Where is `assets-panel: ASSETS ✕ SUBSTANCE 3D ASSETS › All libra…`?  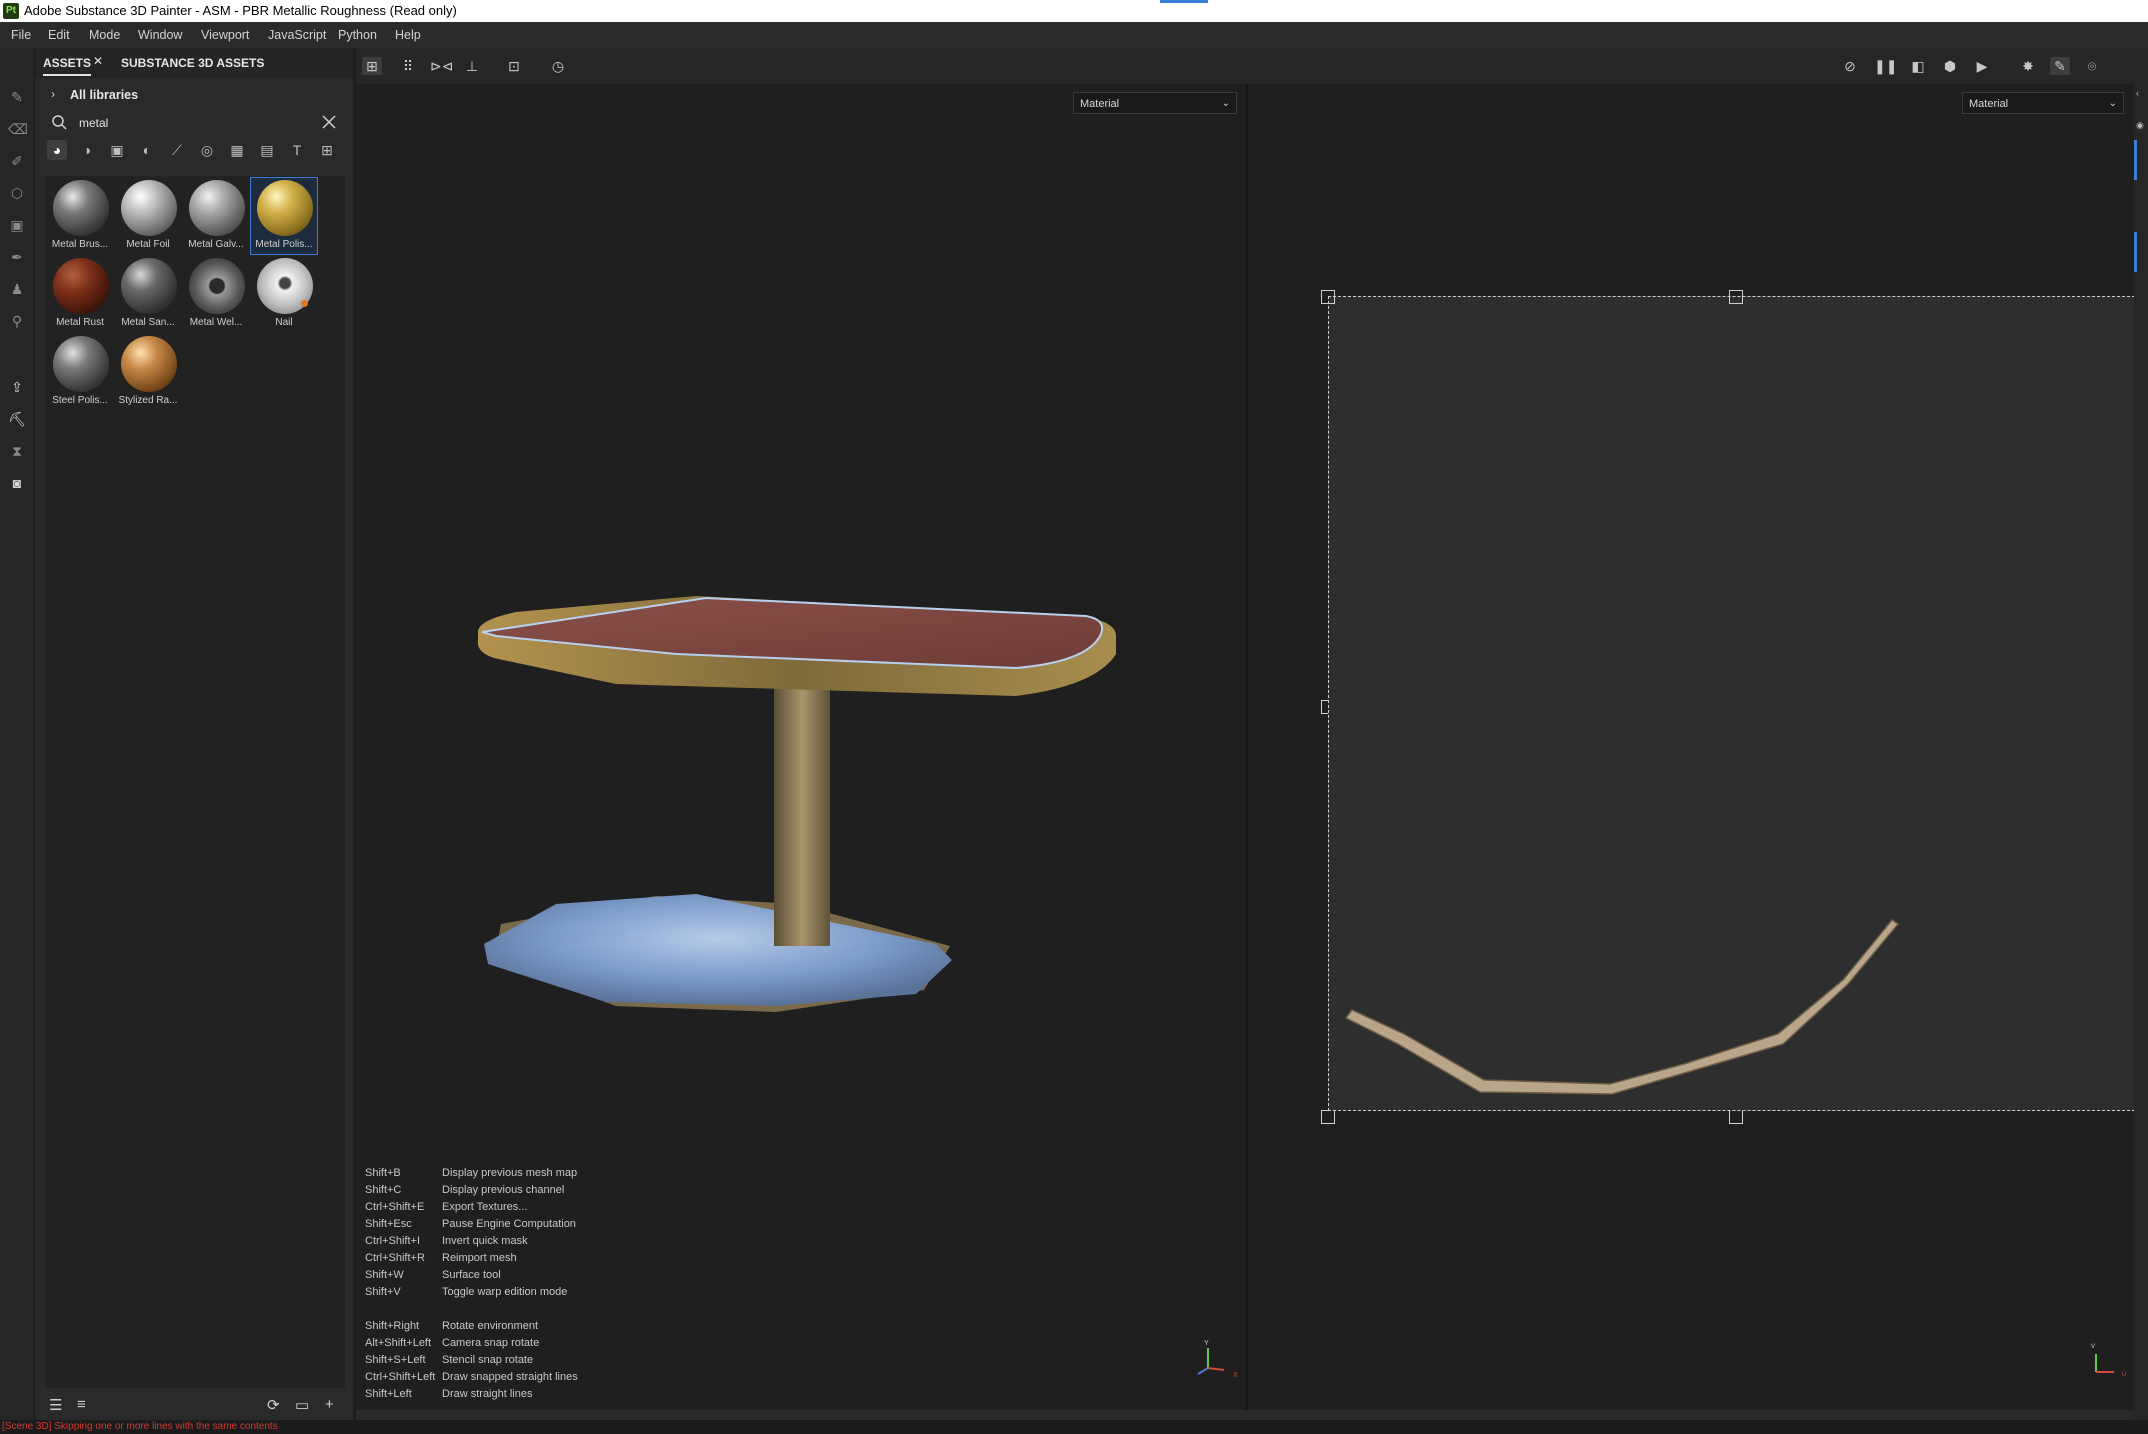 assets-panel: ASSETS ✕ SUBSTANCE 3D ASSETS › All libra… is located at coordinates (194, 734).